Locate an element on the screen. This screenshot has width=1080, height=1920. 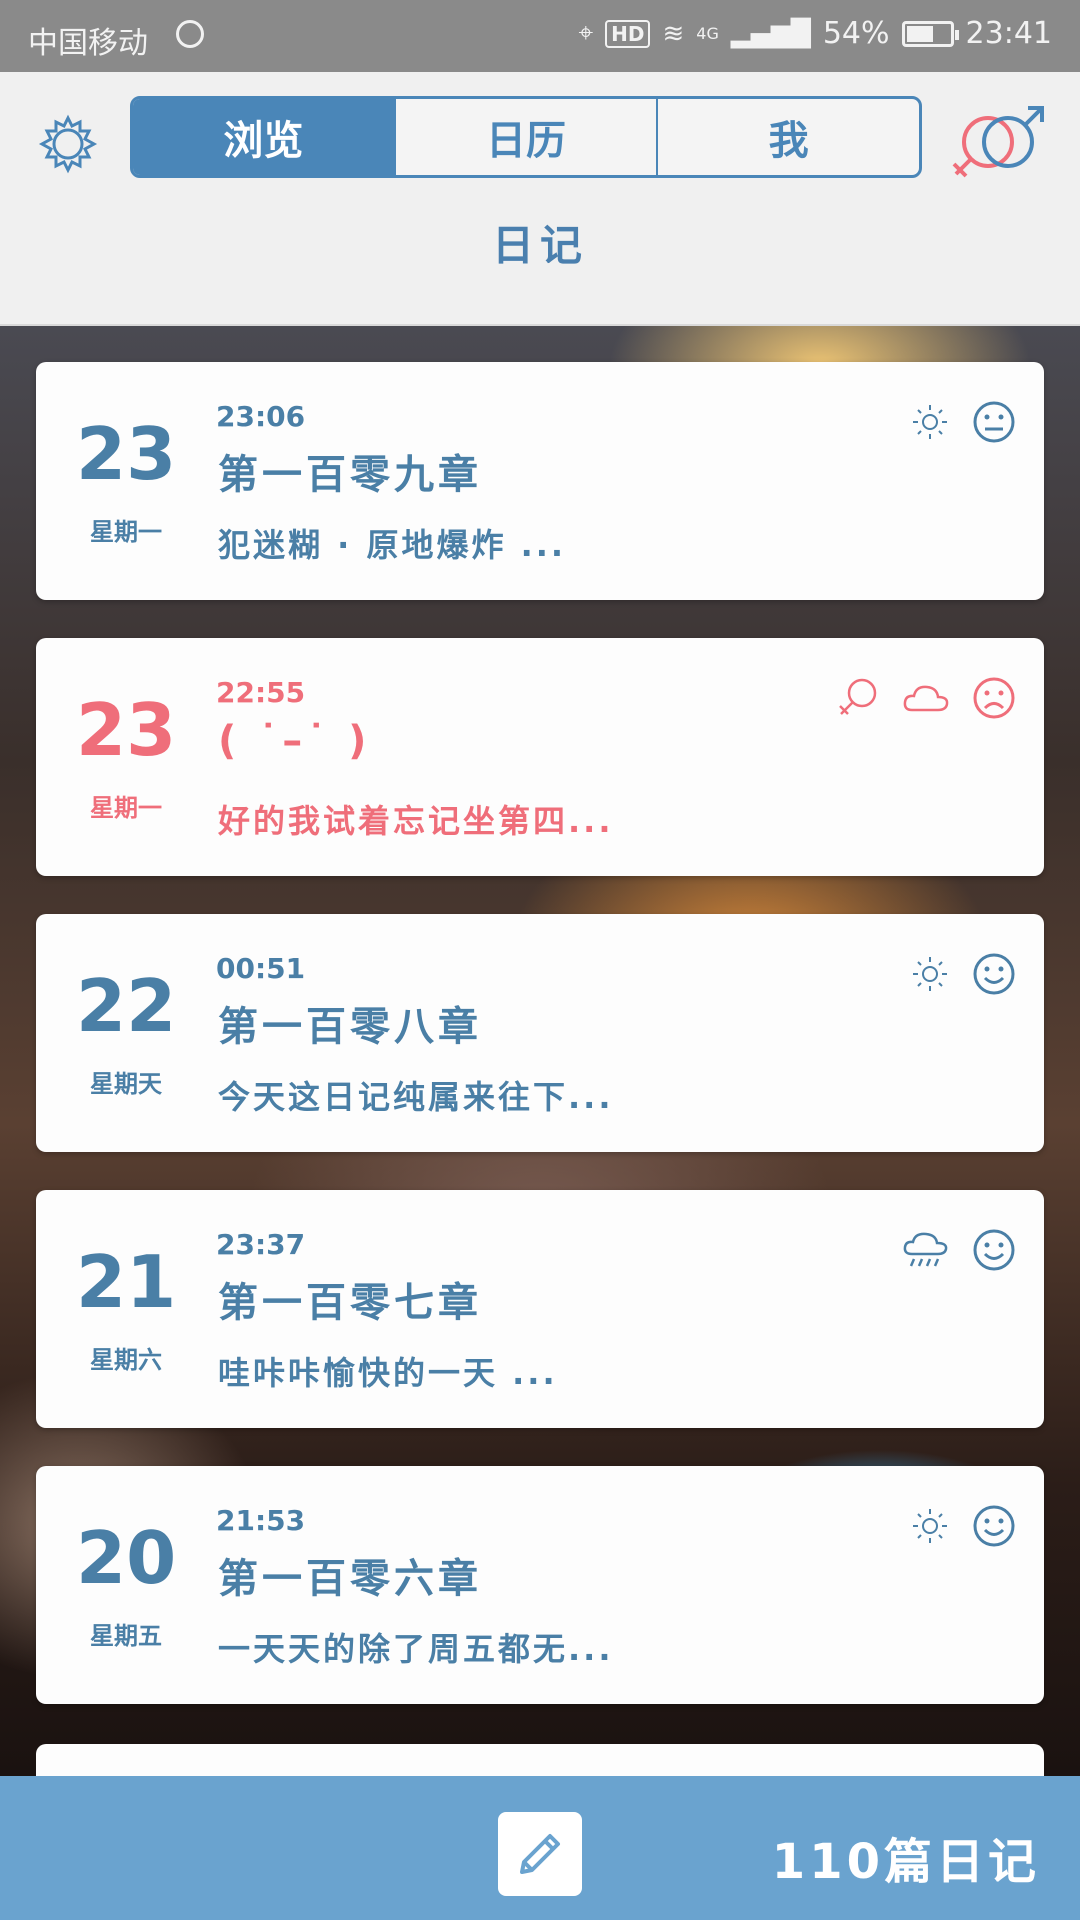
location-icon: ⌖ is located at coordinates (586, 33).